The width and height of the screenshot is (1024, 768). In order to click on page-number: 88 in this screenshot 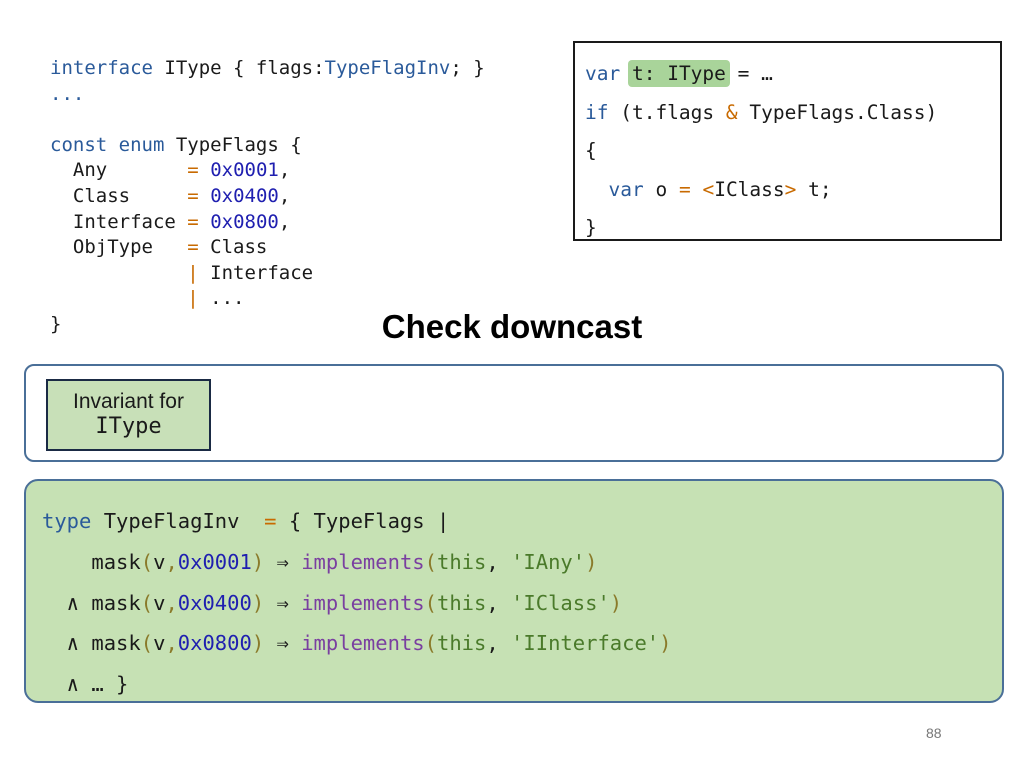, I will do `click(934, 733)`.